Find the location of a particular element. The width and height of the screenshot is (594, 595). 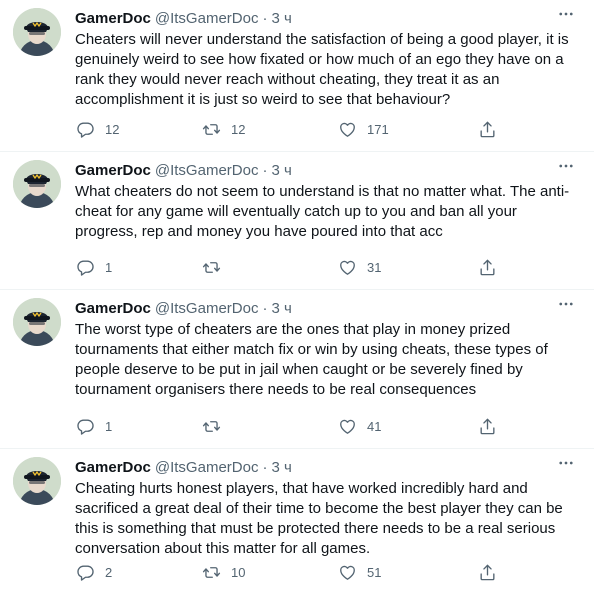

tweet-actions: 1 41 is located at coordinates (290, 426).